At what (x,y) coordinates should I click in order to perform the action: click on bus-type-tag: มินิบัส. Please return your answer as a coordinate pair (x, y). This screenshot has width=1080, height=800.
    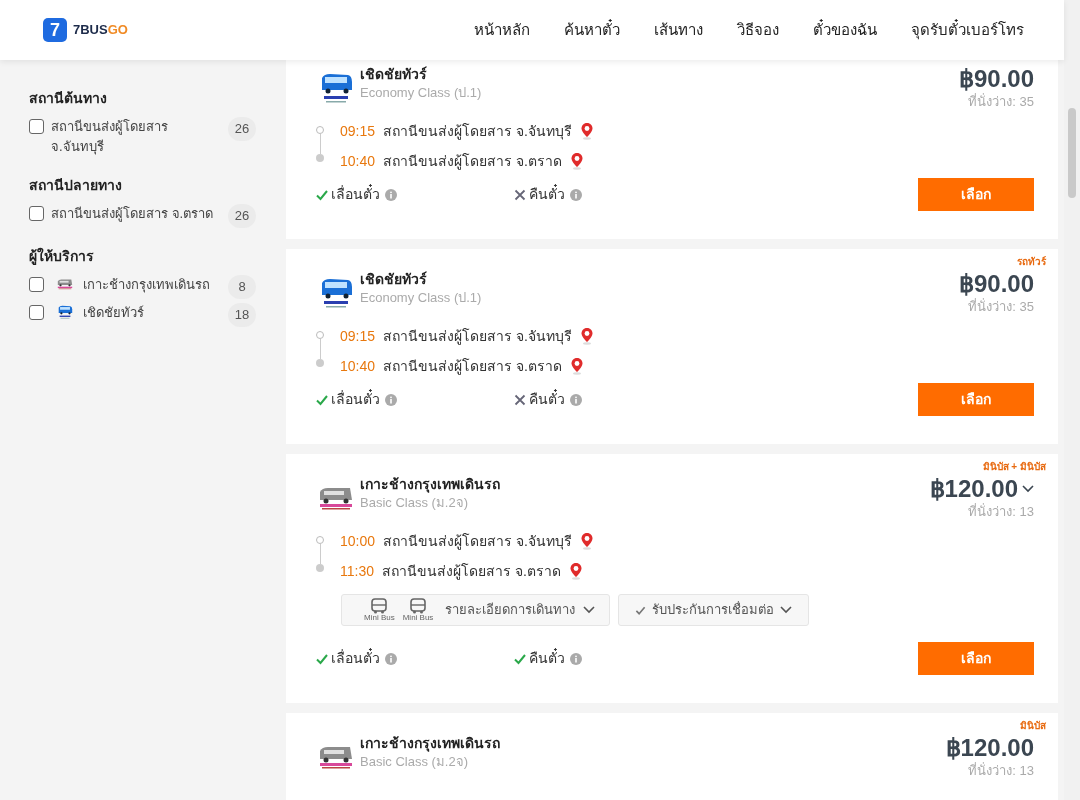
    Looking at the image, I should click on (1033, 726).